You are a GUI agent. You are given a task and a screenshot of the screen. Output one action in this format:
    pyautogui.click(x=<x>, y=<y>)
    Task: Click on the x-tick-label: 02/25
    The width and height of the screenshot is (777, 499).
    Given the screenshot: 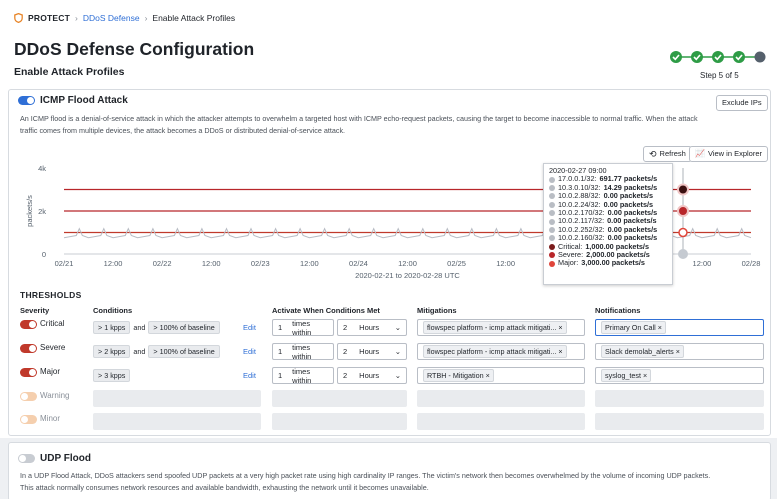 What is the action you would take?
    pyautogui.click(x=456, y=263)
    